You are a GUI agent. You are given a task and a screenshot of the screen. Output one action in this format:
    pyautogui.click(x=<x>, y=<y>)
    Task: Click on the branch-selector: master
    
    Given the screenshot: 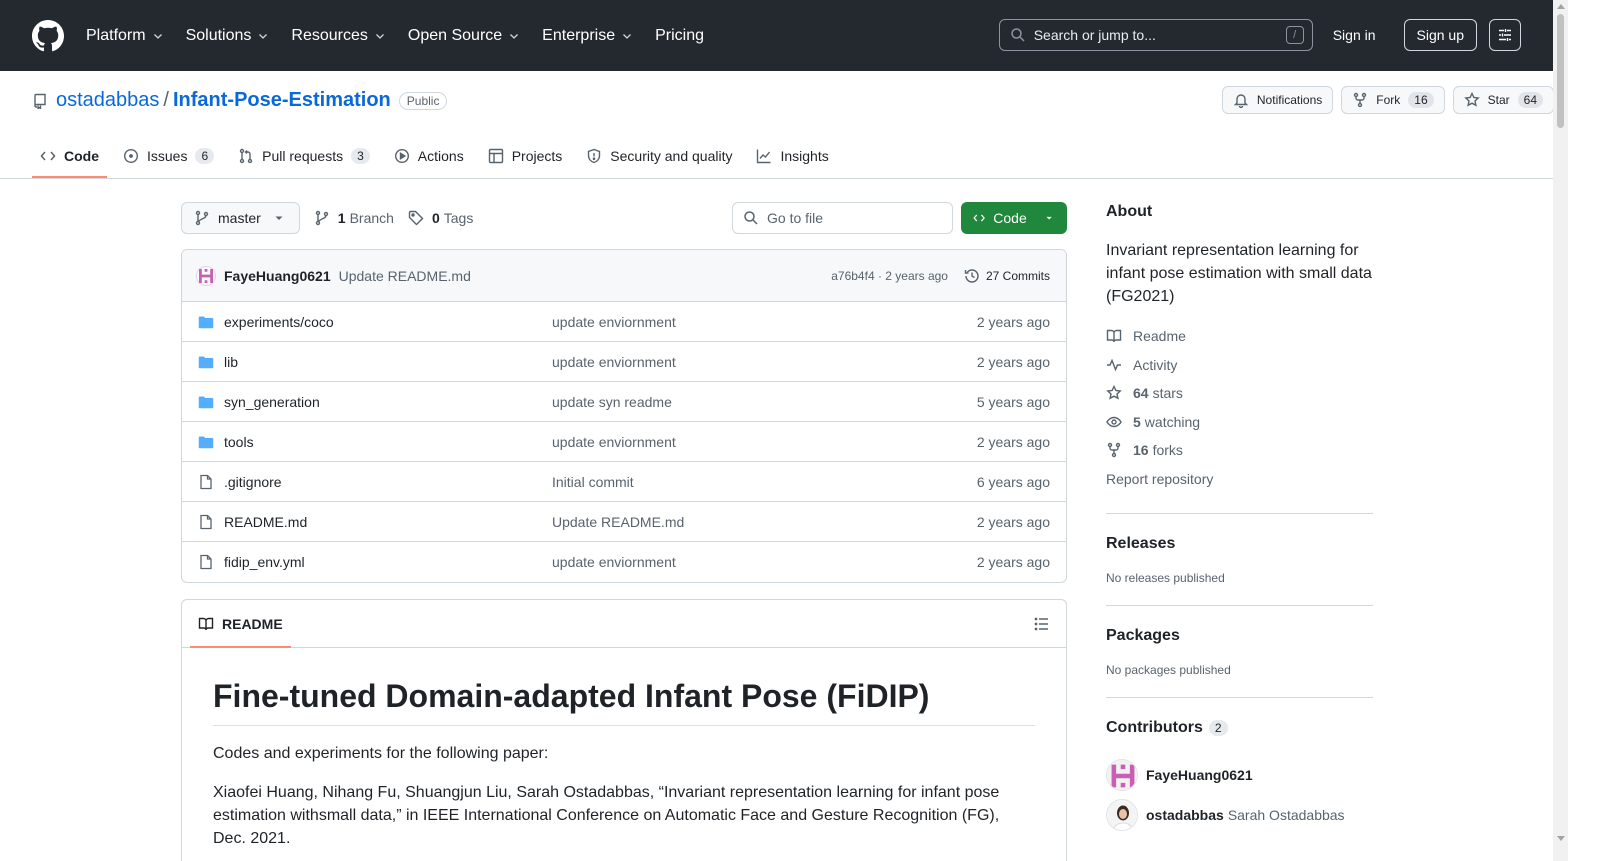 What is the action you would take?
    pyautogui.click(x=240, y=218)
    